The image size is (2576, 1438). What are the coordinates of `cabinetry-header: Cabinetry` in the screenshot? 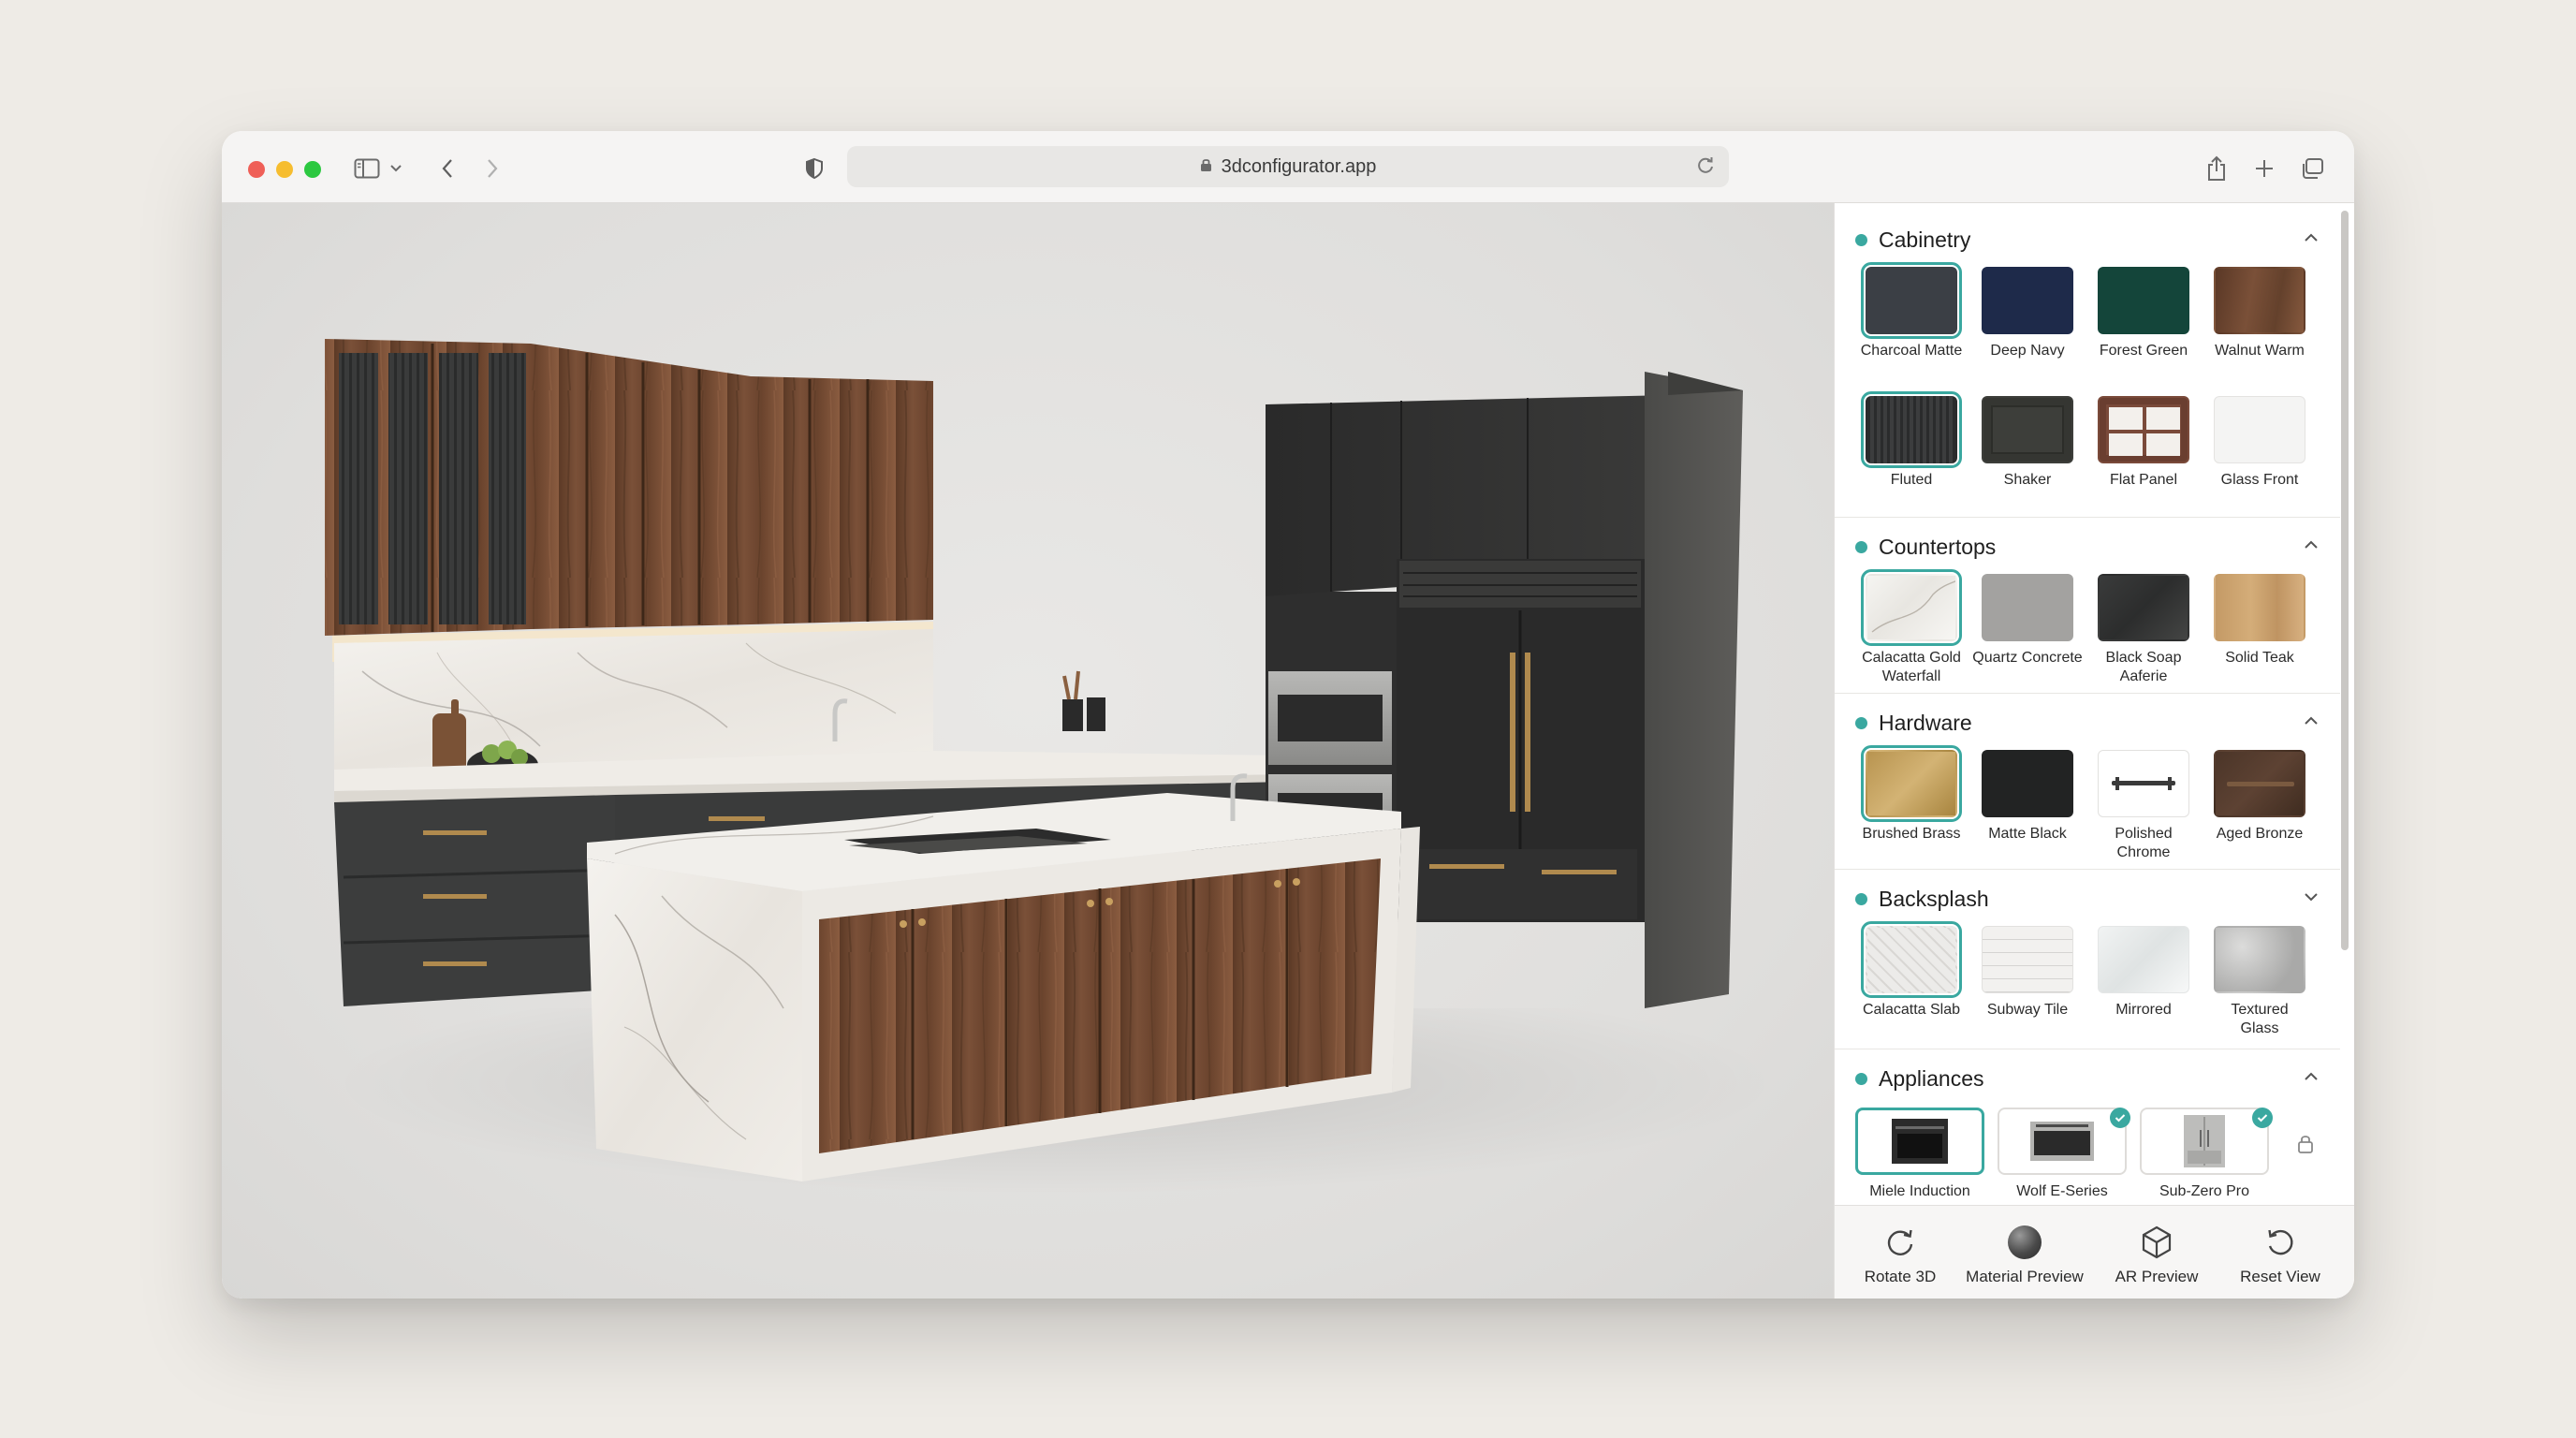 It's located at (1912, 240).